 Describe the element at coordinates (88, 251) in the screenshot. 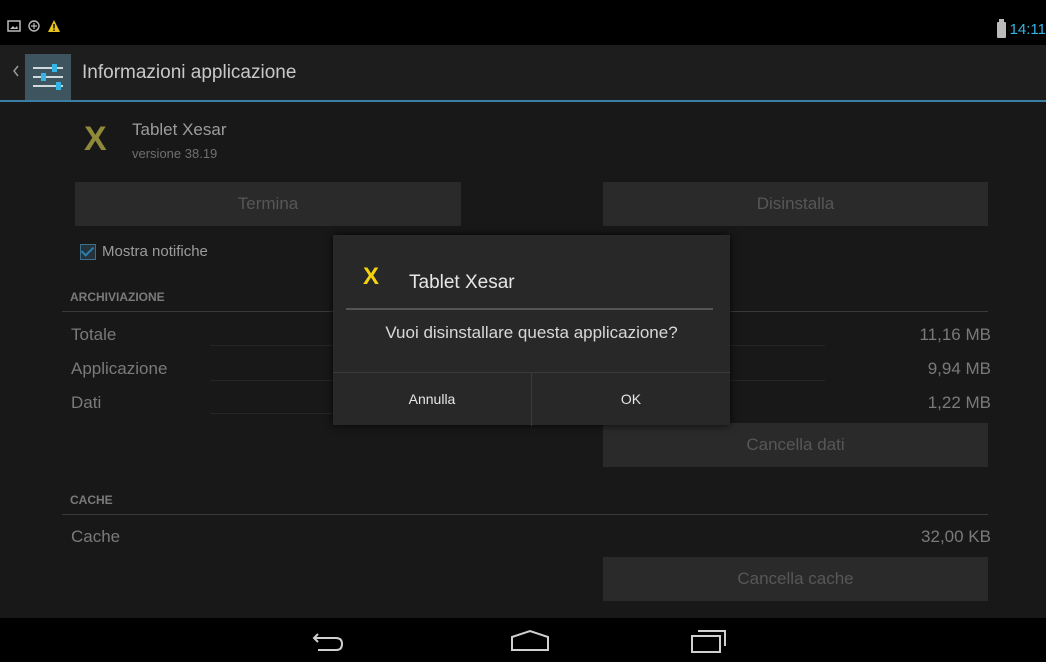

I see `checkbox-checked-icon` at that location.